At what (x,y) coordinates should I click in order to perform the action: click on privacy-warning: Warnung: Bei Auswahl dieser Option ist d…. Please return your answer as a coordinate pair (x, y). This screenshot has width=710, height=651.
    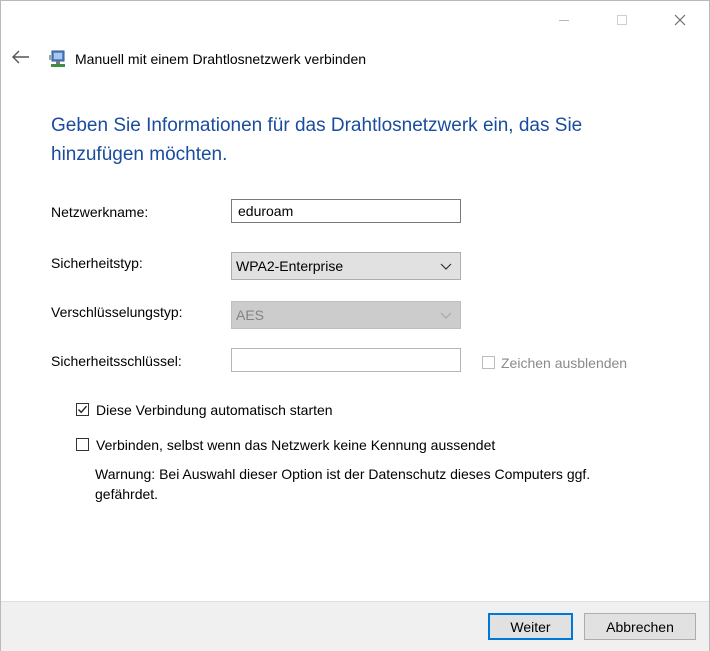
    Looking at the image, I should click on (343, 484).